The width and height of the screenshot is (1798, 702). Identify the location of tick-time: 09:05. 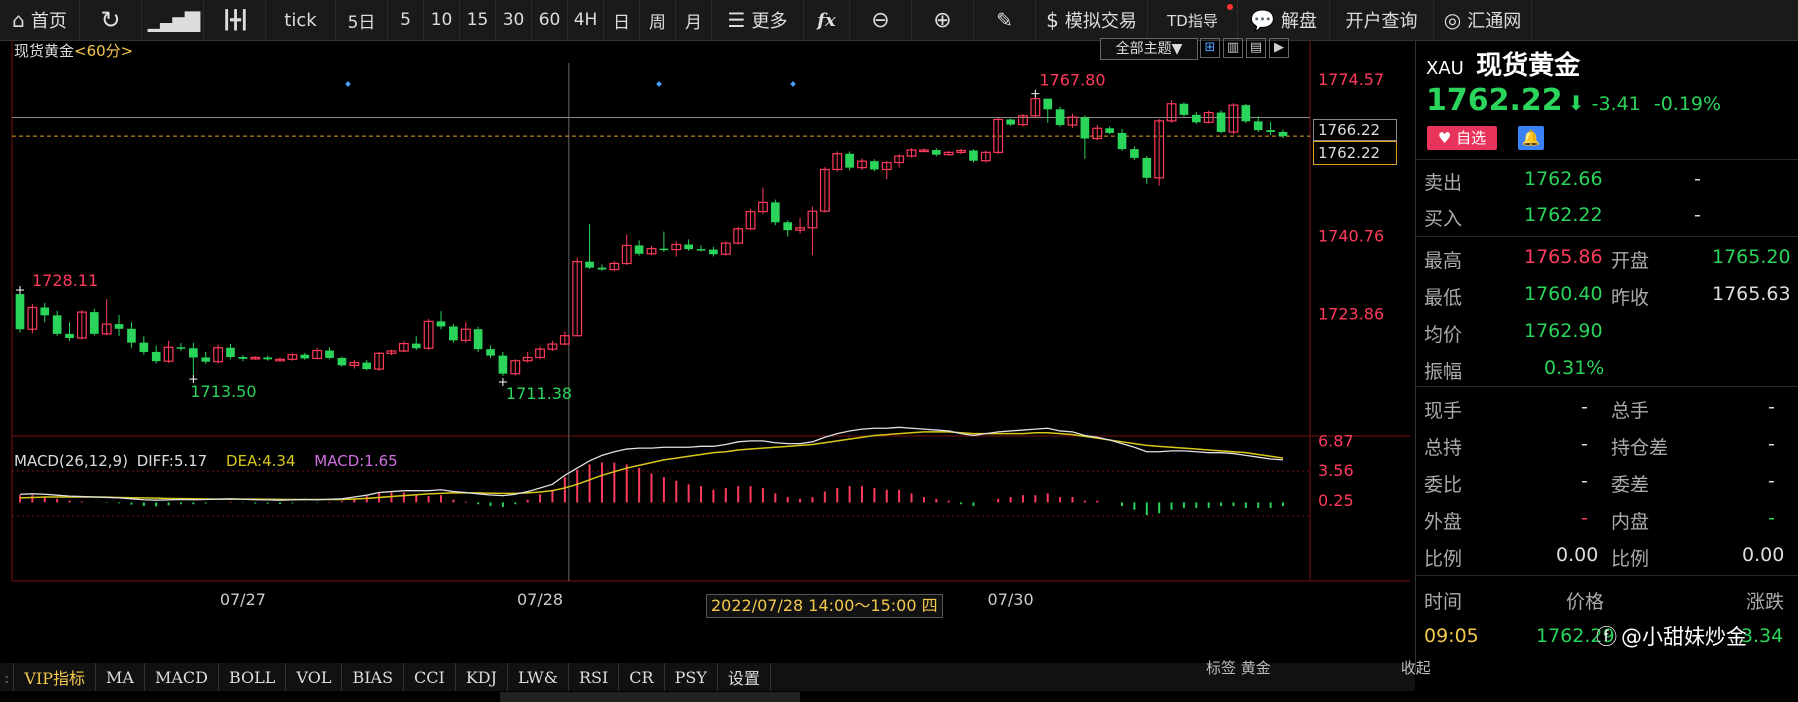
(1451, 636).